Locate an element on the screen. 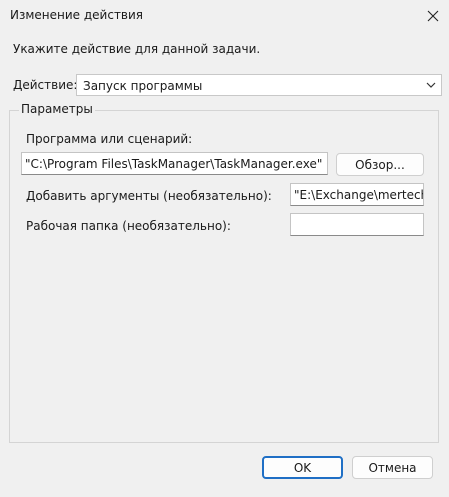 The width and height of the screenshot is (449, 497). arguments-input: "E:\Exchange\mertech\t is located at coordinates (357, 194).